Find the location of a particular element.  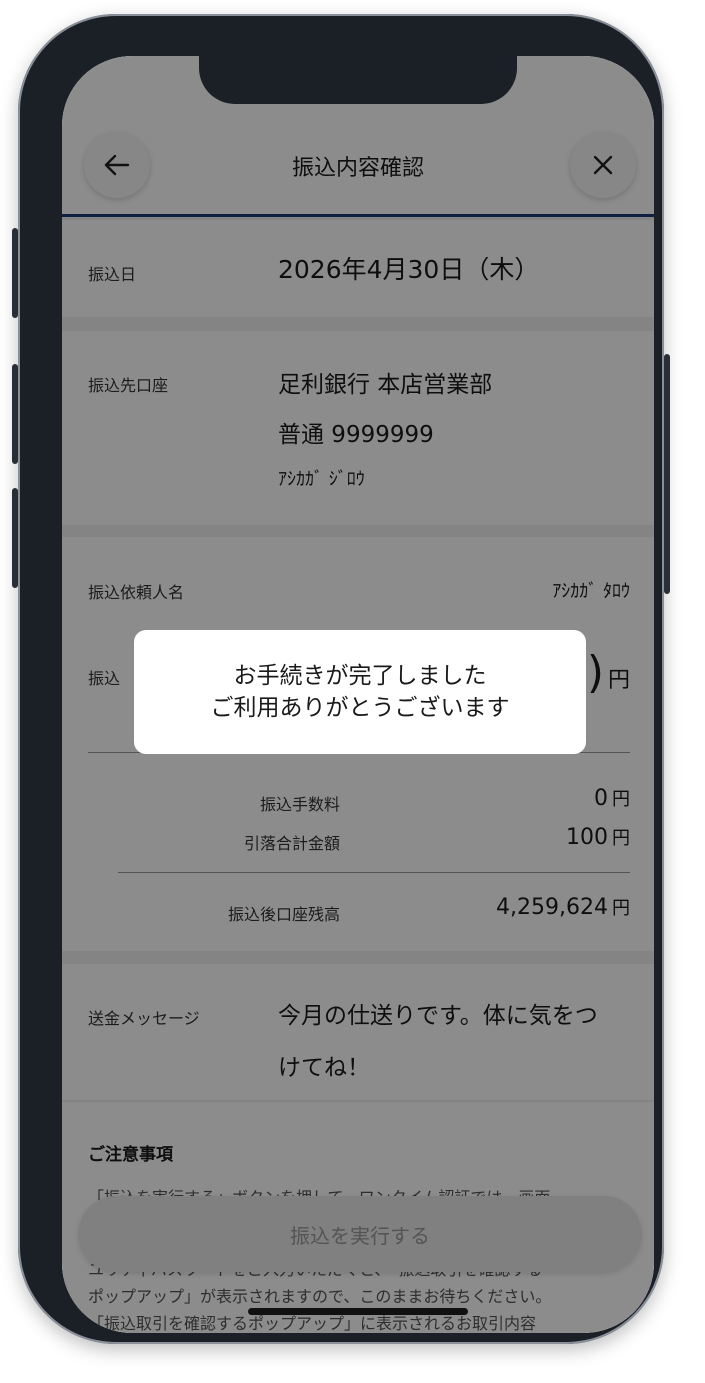

home-indicator is located at coordinates (358, 1311).